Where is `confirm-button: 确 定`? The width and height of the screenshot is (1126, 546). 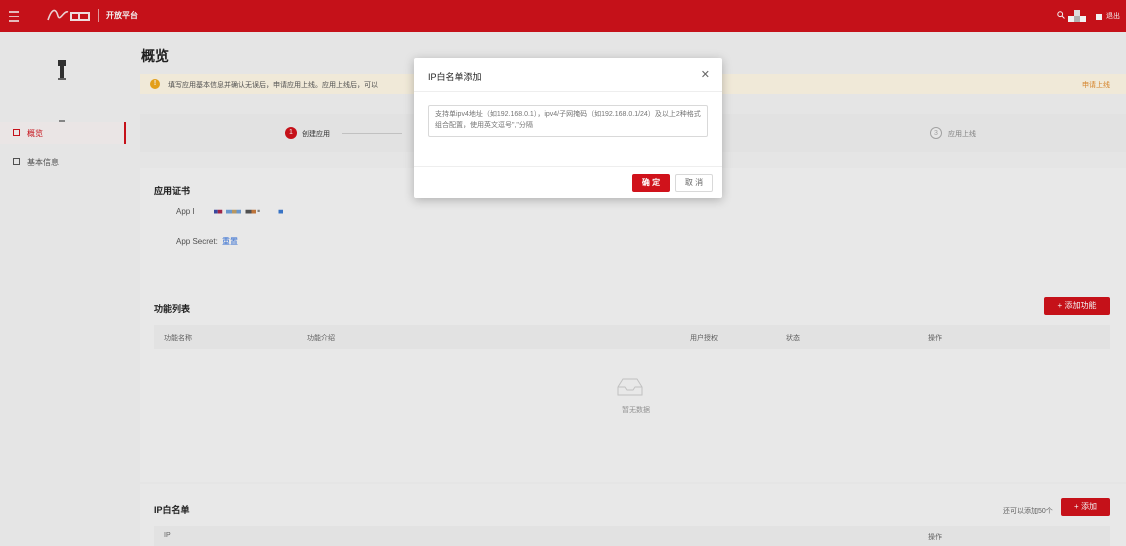 confirm-button: 确 定 is located at coordinates (651, 183).